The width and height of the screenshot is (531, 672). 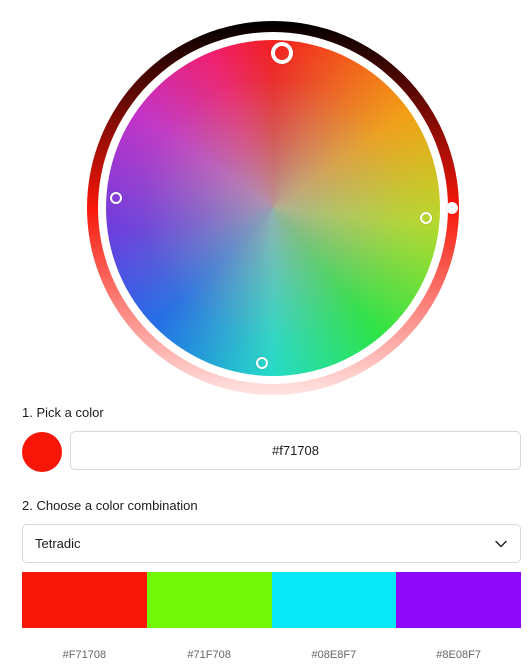 What do you see at coordinates (282, 53) in the screenshot?
I see `primary-color-handle` at bounding box center [282, 53].